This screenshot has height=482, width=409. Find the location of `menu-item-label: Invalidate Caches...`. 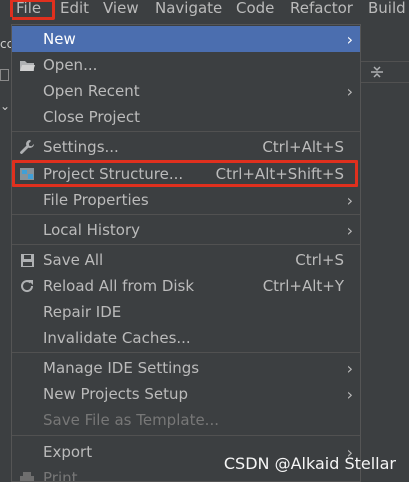

menu-item-label: Invalidate Caches... is located at coordinates (117, 338).